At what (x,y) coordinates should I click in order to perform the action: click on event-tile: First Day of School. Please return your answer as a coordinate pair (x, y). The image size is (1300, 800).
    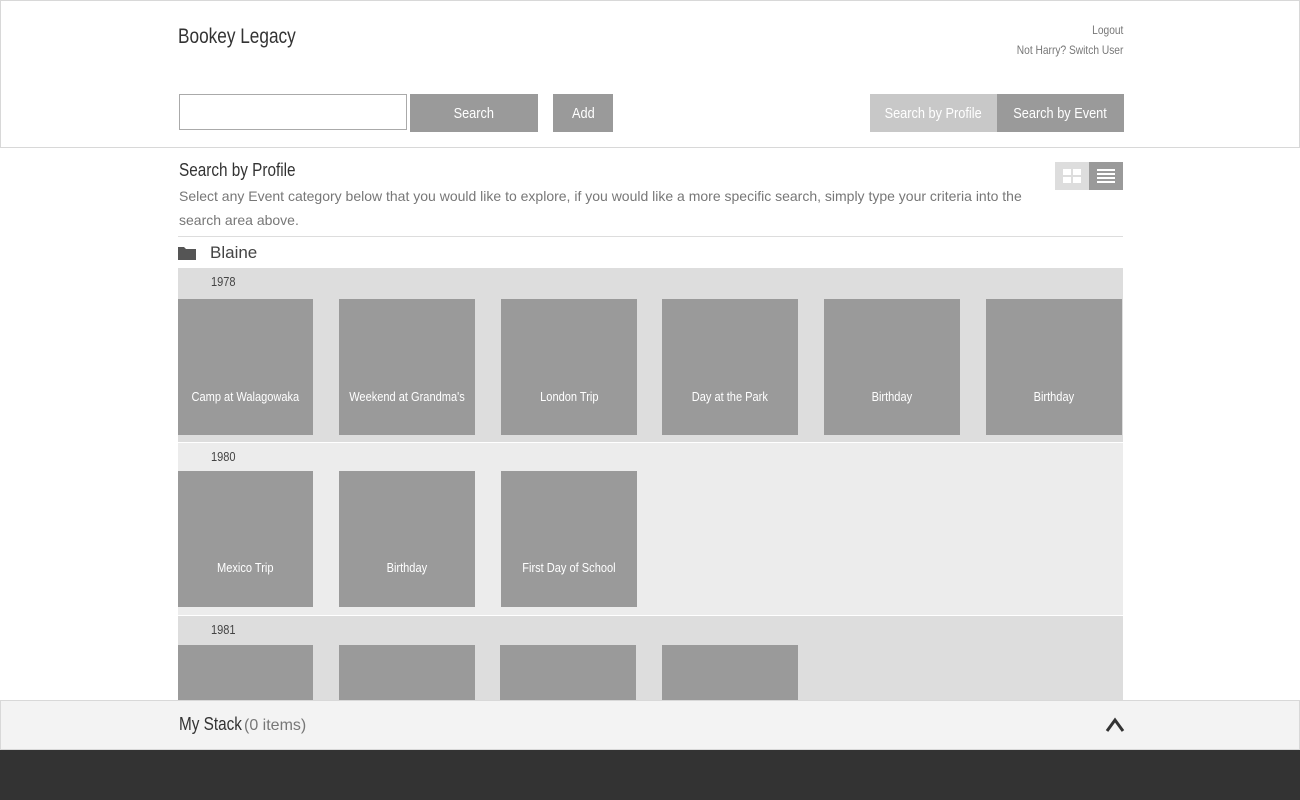
    Looking at the image, I should click on (569, 539).